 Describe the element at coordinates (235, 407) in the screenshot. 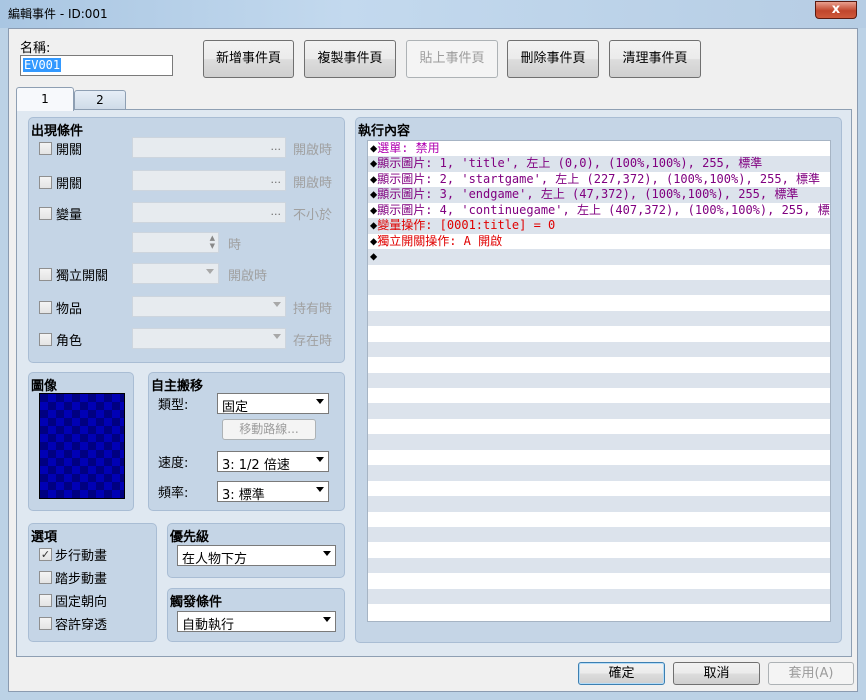

I see `type-select-value: 固定` at that location.